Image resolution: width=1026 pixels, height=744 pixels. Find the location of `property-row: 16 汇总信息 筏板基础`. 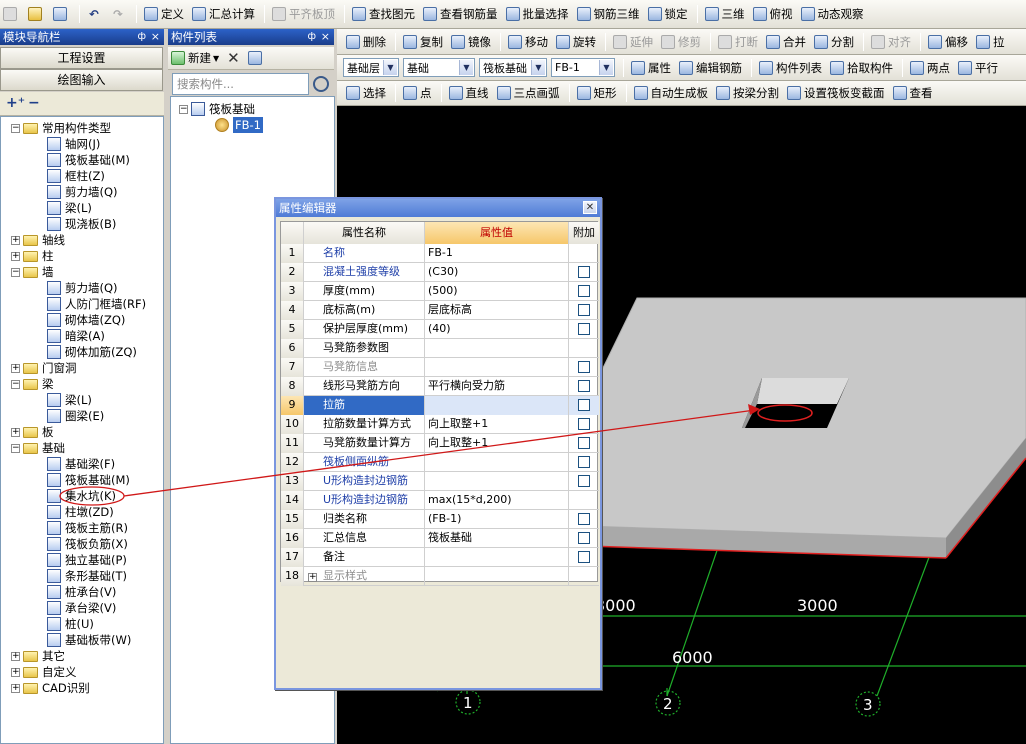

property-row: 16 汇总信息 筏板基础 is located at coordinates (440, 538).